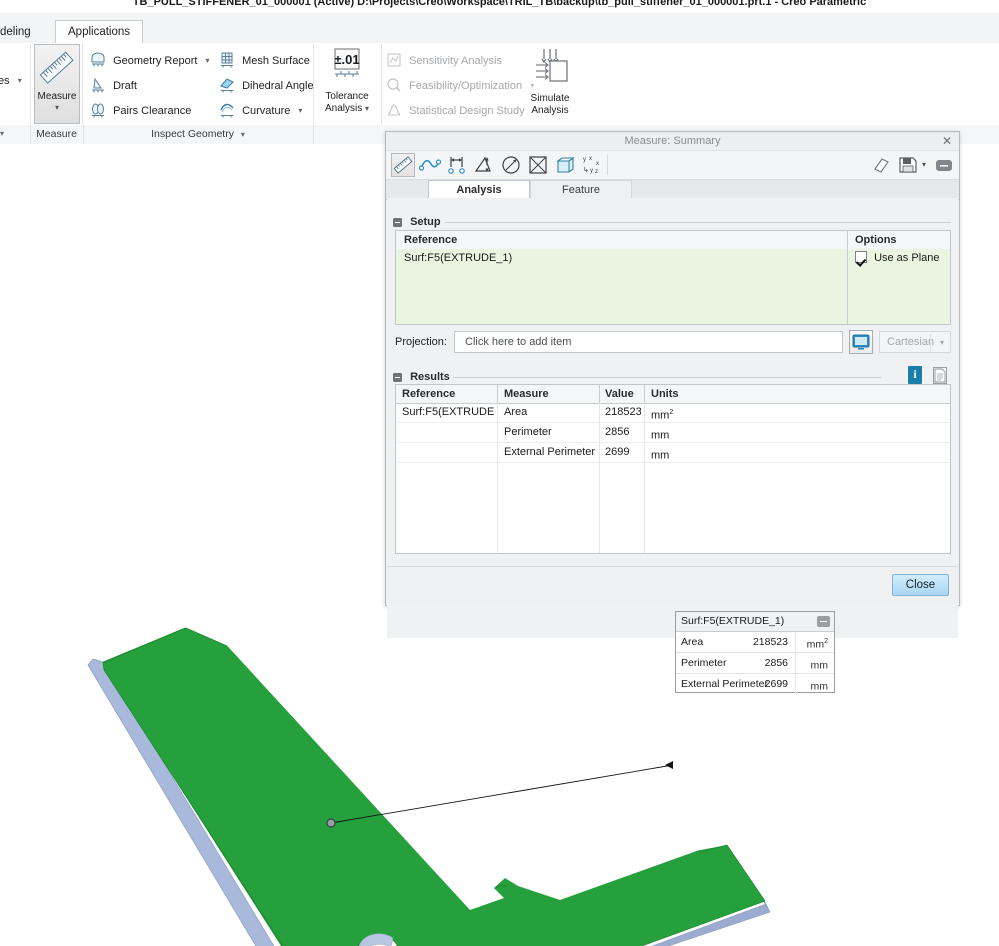 Image resolution: width=999 pixels, height=946 pixels. Describe the element at coordinates (755, 622) in the screenshot. I see `callout-header: Surf:F5(EXTRUDE_1)` at that location.